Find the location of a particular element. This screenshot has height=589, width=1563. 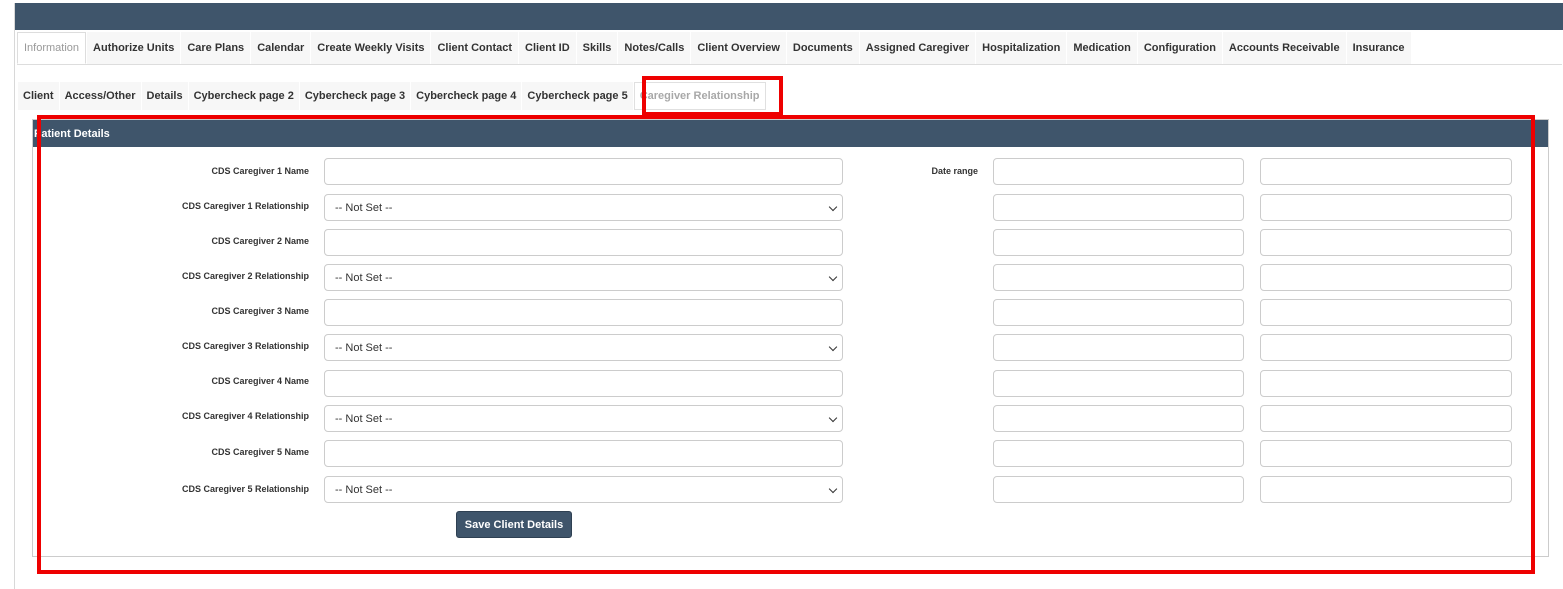

caregiver-5-name-input is located at coordinates (583, 453).